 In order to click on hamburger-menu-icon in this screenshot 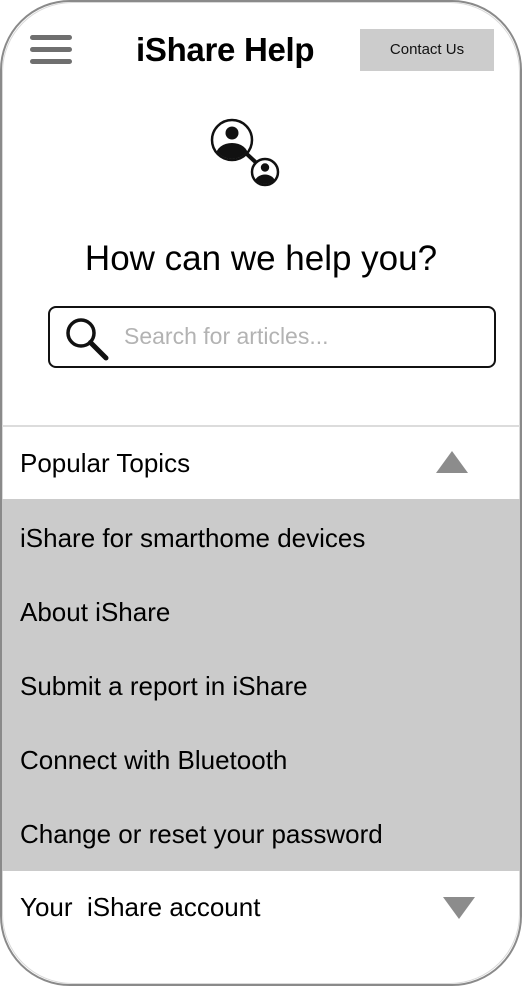, I will do `click(51, 51)`.